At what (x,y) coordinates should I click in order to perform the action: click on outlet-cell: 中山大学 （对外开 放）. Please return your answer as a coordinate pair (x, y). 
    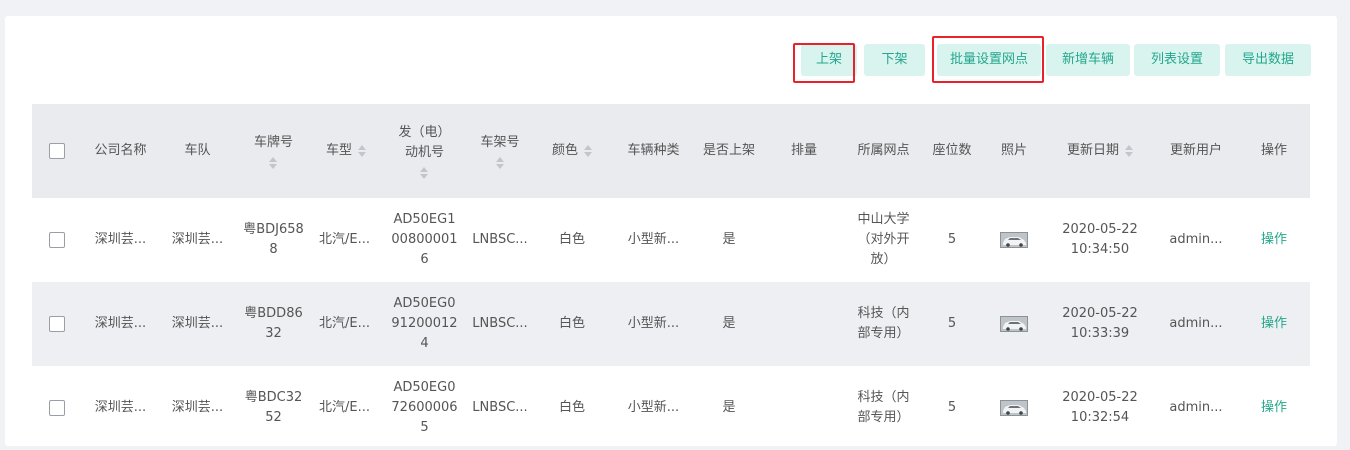
    Looking at the image, I should click on (883, 239).